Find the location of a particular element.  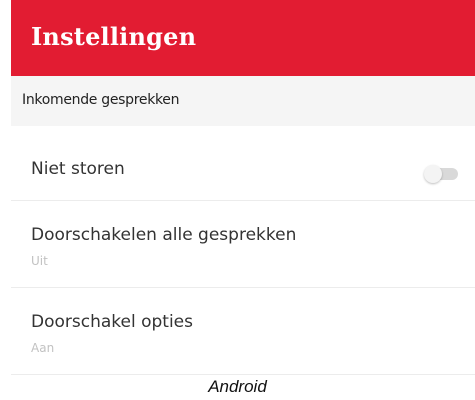

platform-caption: Android is located at coordinates (237, 386).